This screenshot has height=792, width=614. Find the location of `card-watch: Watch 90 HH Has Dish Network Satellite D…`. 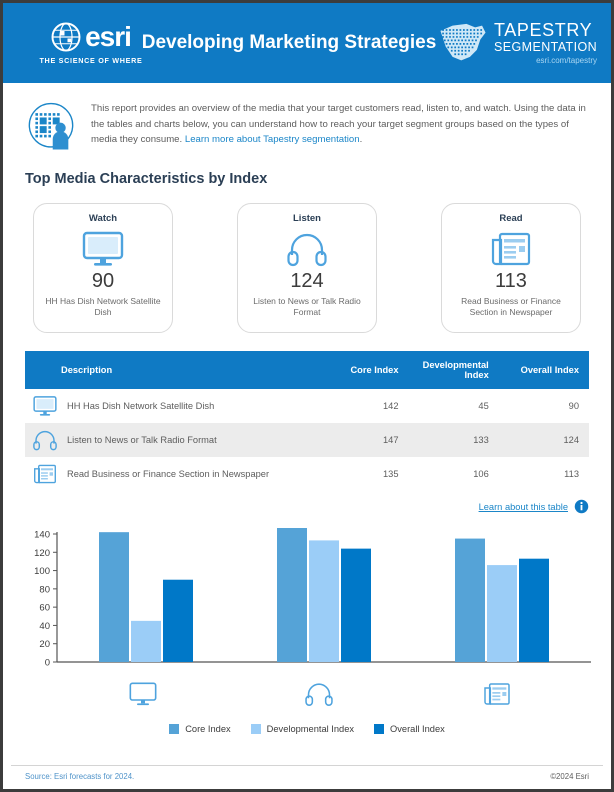

card-watch: Watch 90 HH Has Dish Network Satellite D… is located at coordinates (103, 268).